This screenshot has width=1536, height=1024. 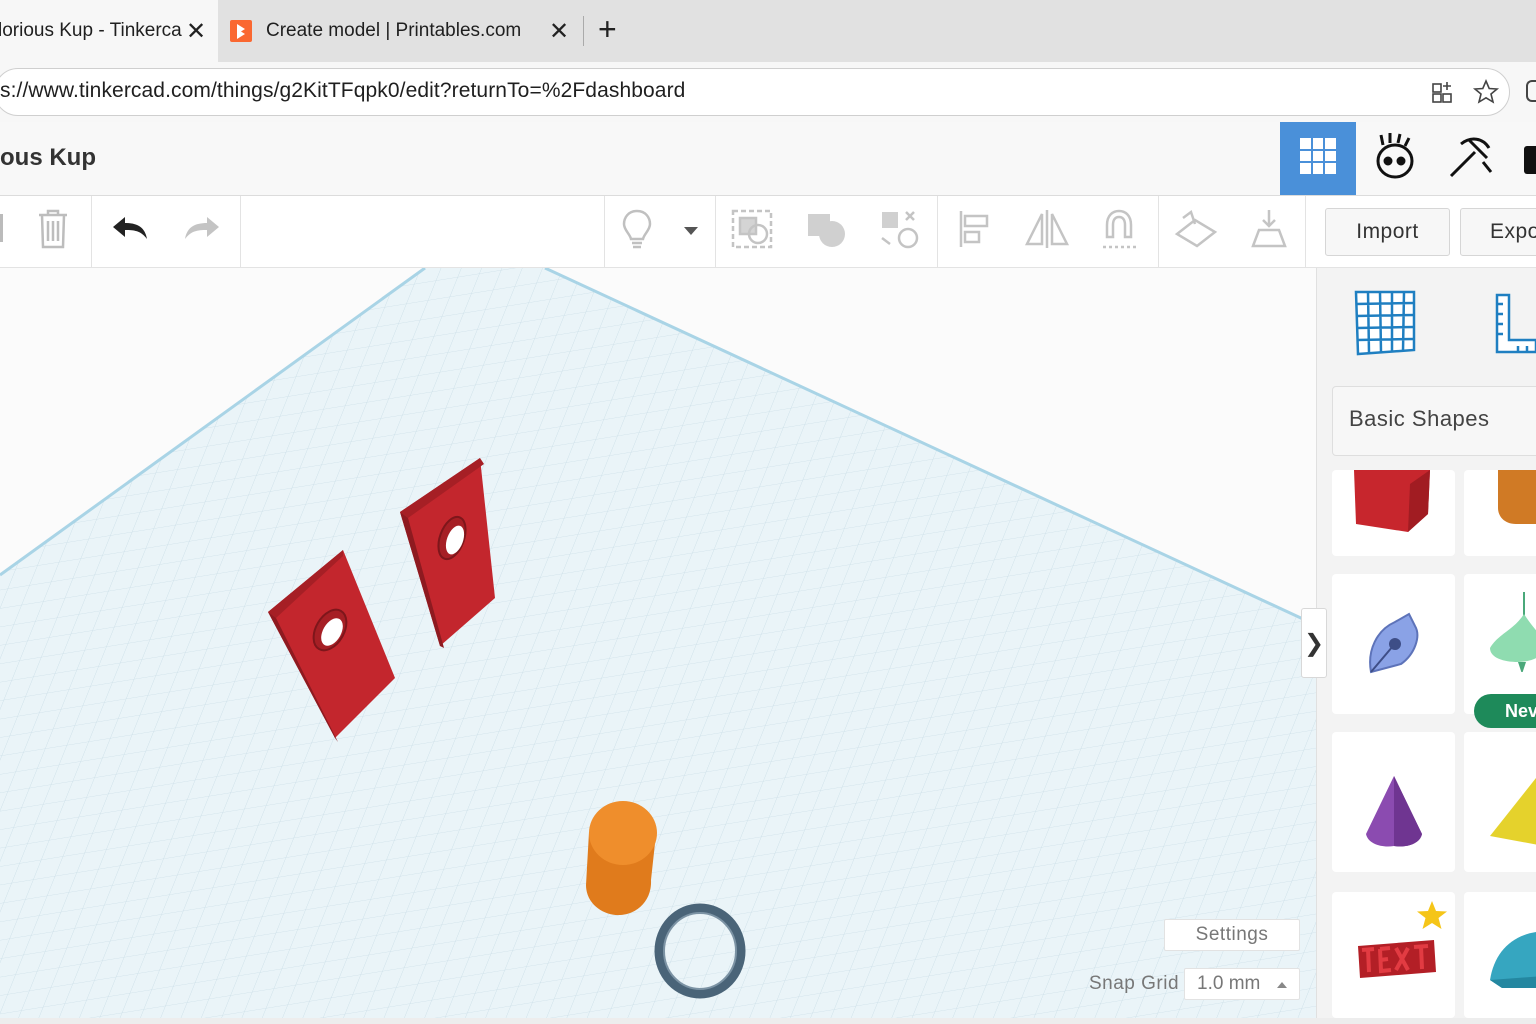 I want to click on cruise-button, so click(x=1121, y=231).